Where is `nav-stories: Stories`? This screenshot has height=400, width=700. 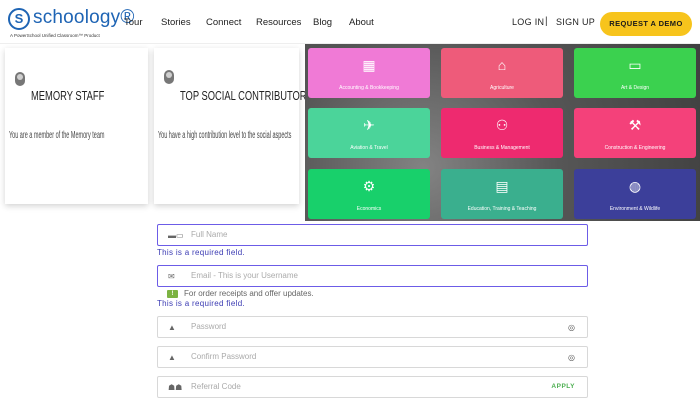
nav-stories: Stories is located at coordinates (176, 22).